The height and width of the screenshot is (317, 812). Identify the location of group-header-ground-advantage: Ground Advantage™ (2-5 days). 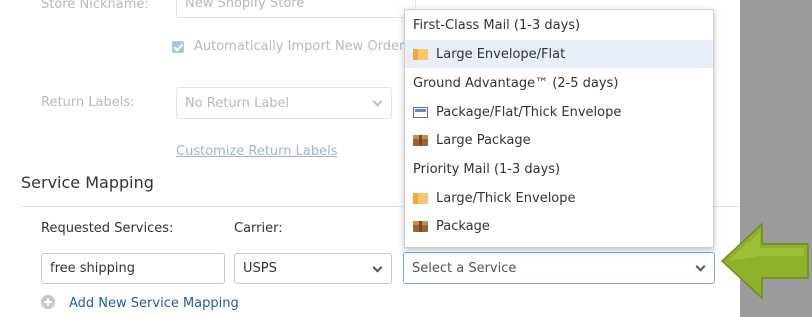
(516, 83).